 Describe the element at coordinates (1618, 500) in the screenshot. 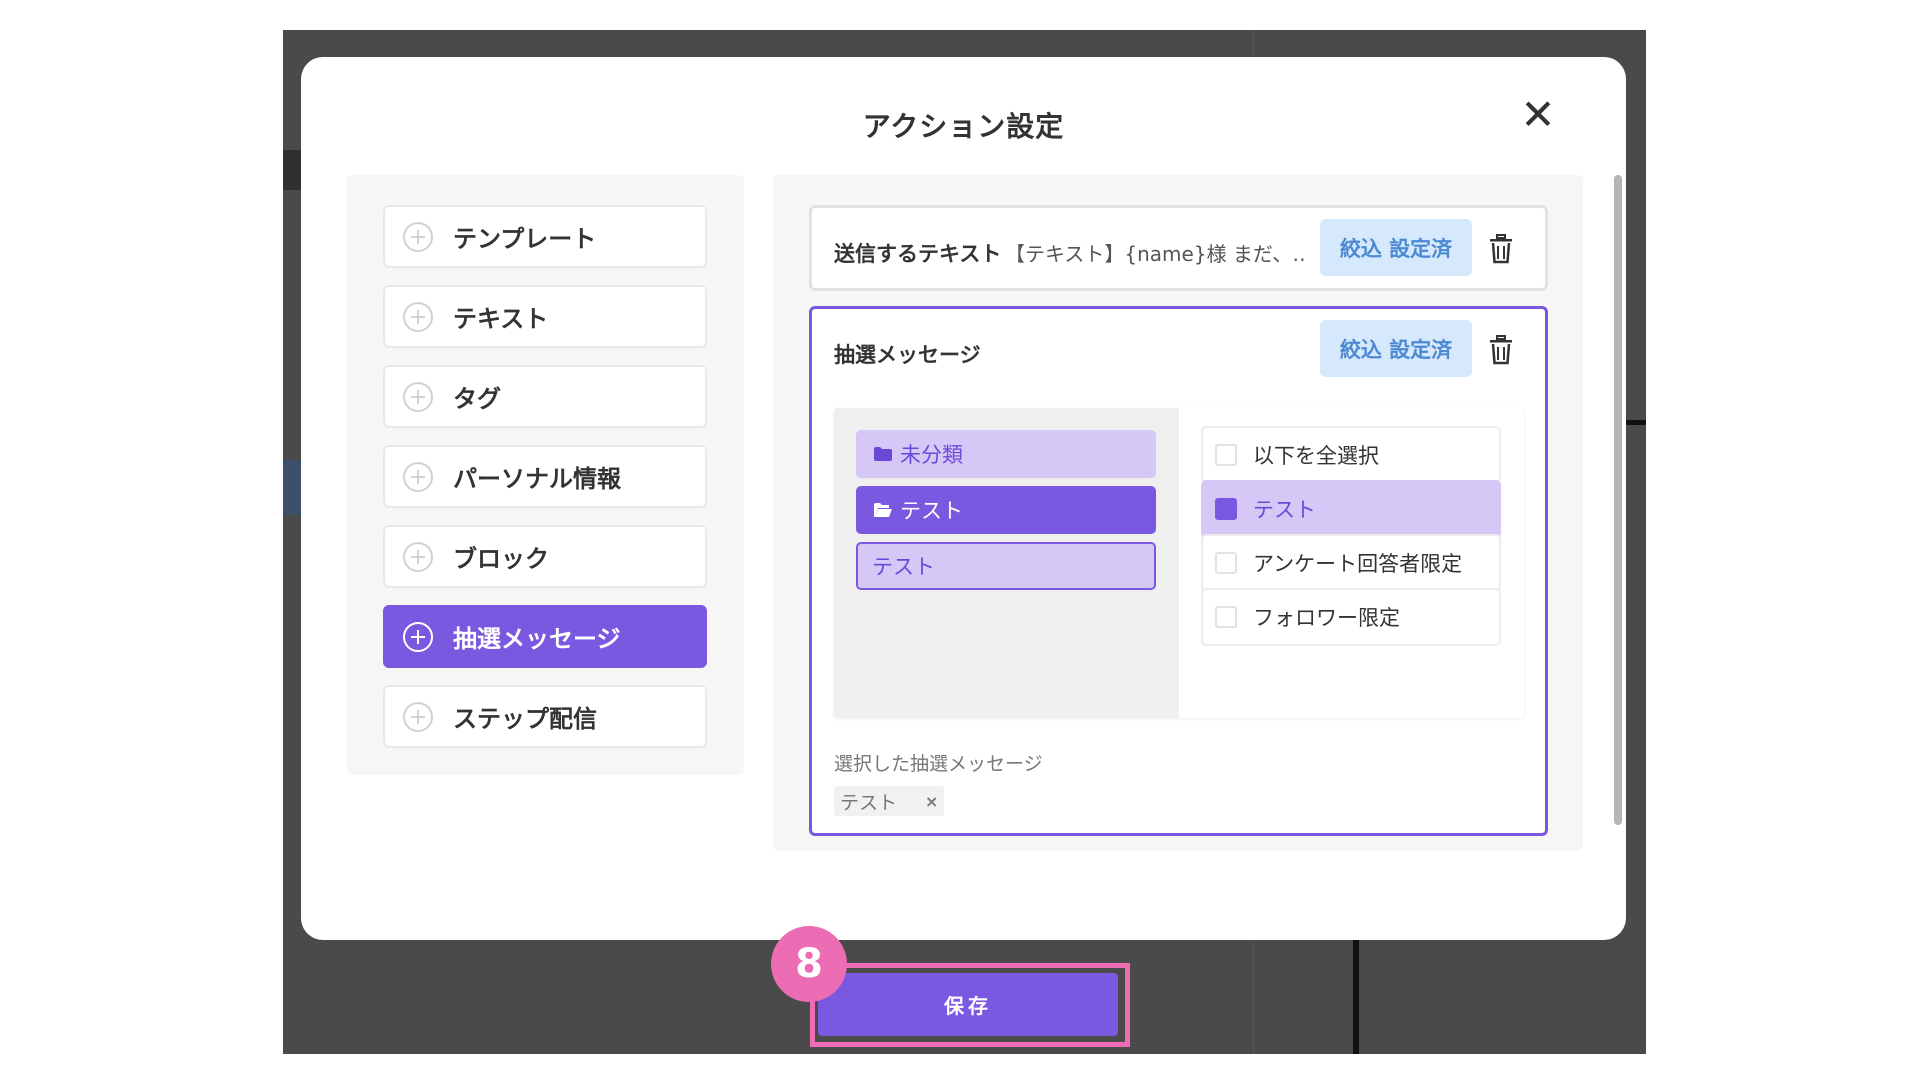

I see `modal-scrollbar` at that location.